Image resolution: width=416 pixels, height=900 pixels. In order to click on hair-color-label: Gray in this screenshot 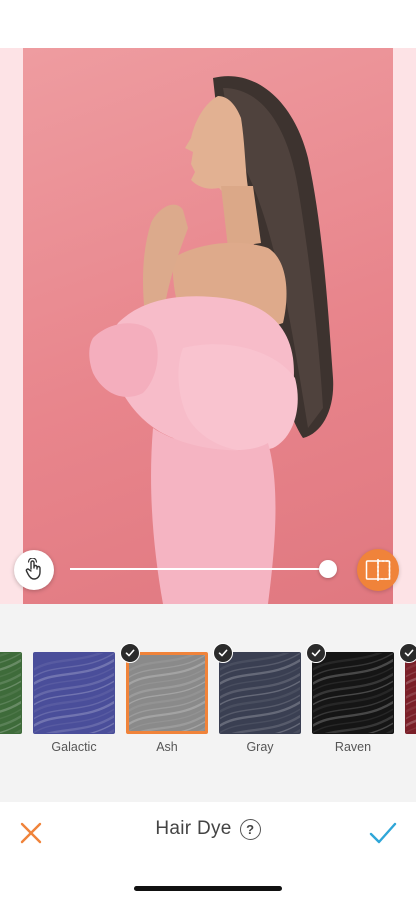, I will do `click(260, 747)`.